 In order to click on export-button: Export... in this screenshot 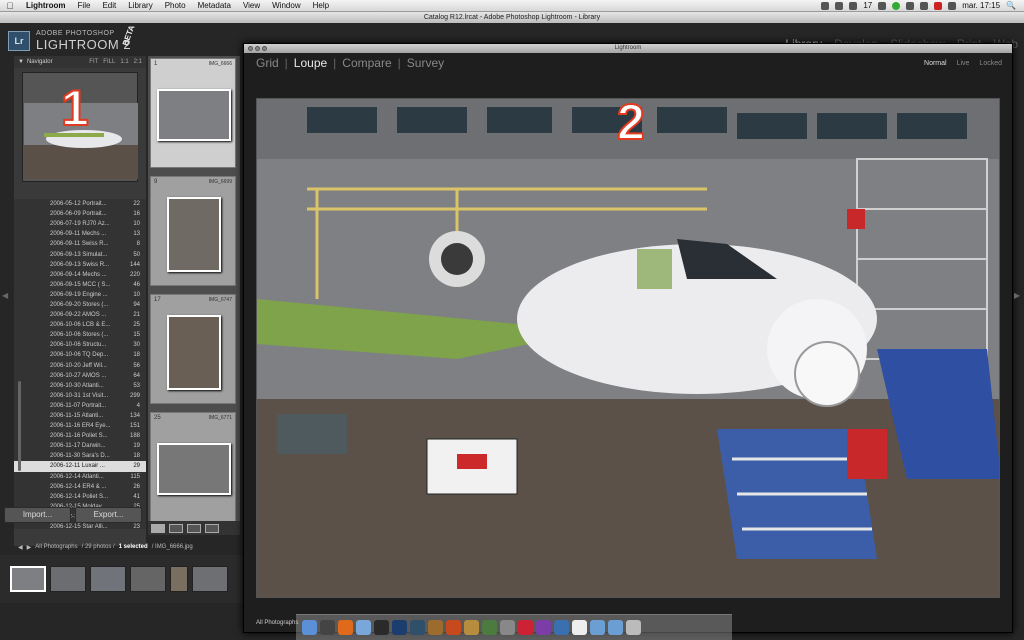, I will do `click(108, 515)`.